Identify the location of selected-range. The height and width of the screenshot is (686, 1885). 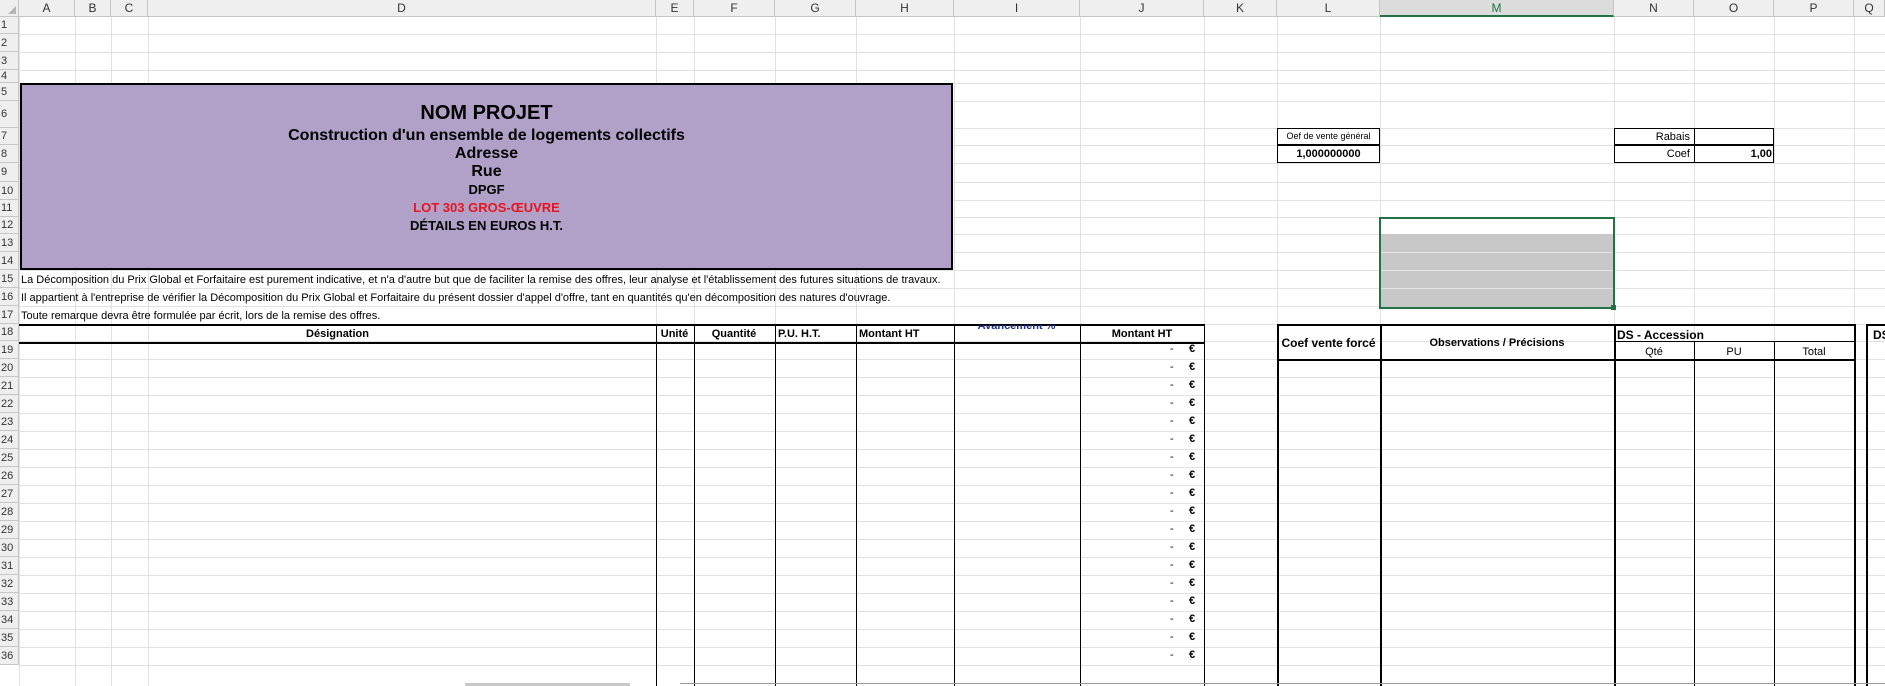
(1497, 263).